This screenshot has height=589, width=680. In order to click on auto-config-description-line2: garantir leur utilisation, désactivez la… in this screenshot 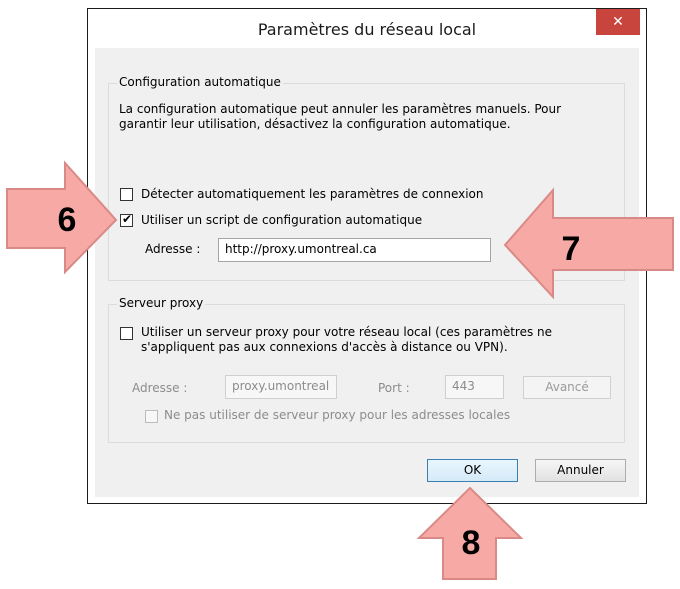, I will do `click(315, 124)`.